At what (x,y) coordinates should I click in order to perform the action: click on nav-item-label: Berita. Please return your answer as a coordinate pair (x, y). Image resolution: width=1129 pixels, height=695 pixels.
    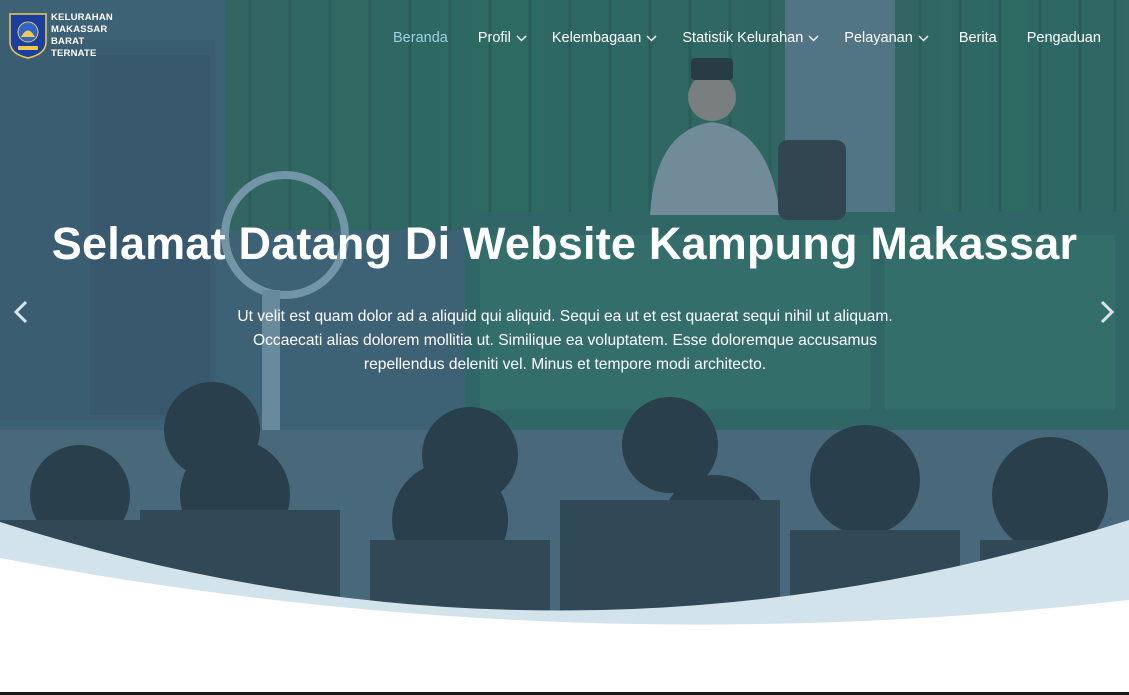
    Looking at the image, I should click on (977, 38).